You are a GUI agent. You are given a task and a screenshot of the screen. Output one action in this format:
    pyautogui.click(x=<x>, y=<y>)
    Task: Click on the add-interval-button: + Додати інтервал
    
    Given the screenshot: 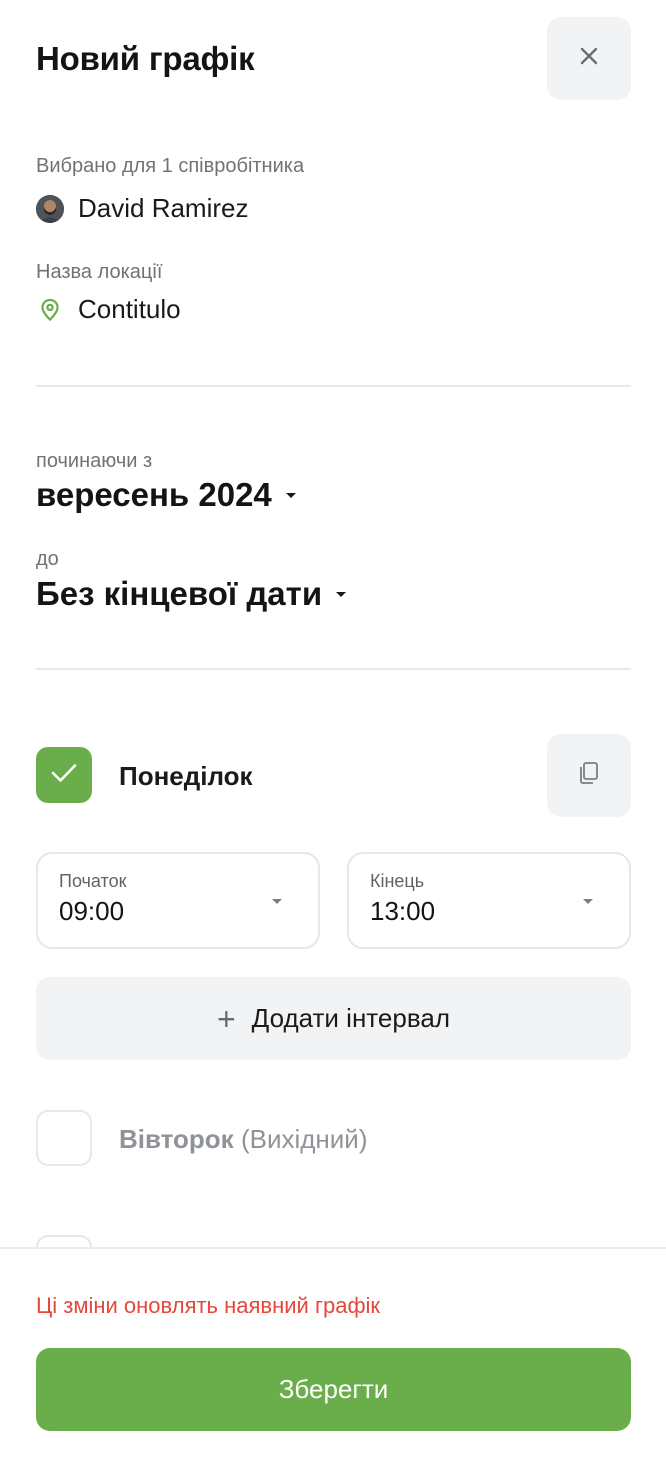 What is the action you would take?
    pyautogui.click(x=333, y=1018)
    